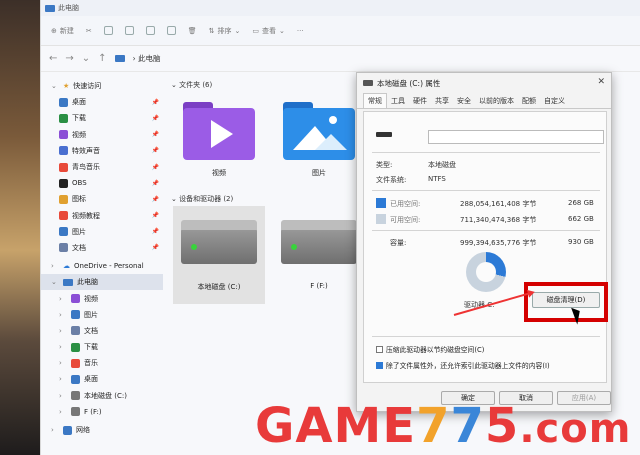 The height and width of the screenshot is (455, 640). I want to click on rename-icon, so click(150, 30).